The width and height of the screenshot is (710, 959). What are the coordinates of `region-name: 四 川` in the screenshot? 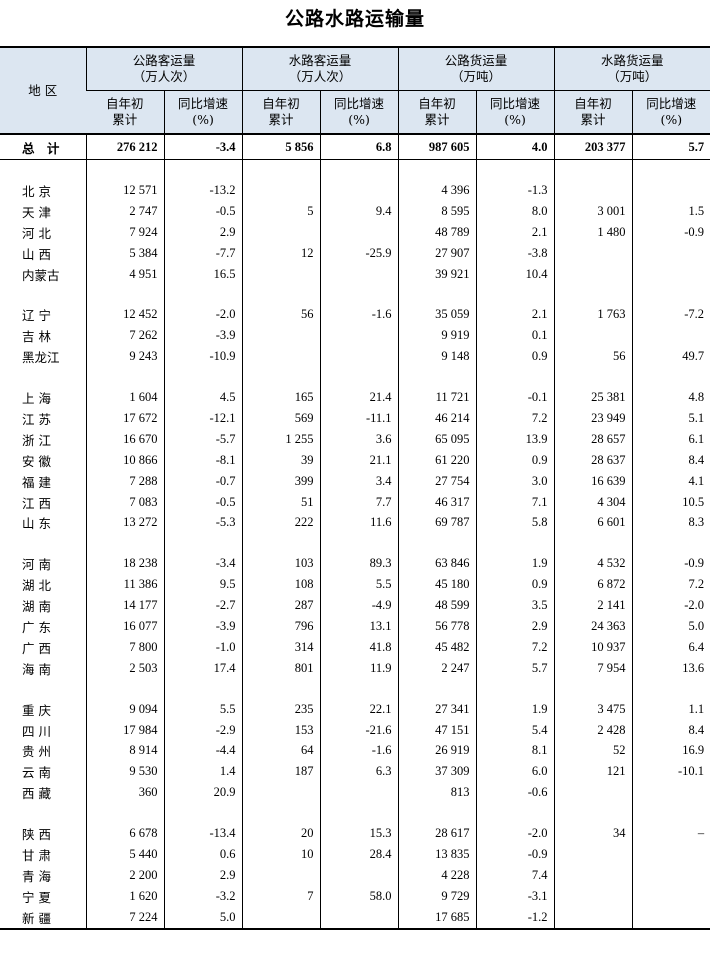 It's located at (36, 731).